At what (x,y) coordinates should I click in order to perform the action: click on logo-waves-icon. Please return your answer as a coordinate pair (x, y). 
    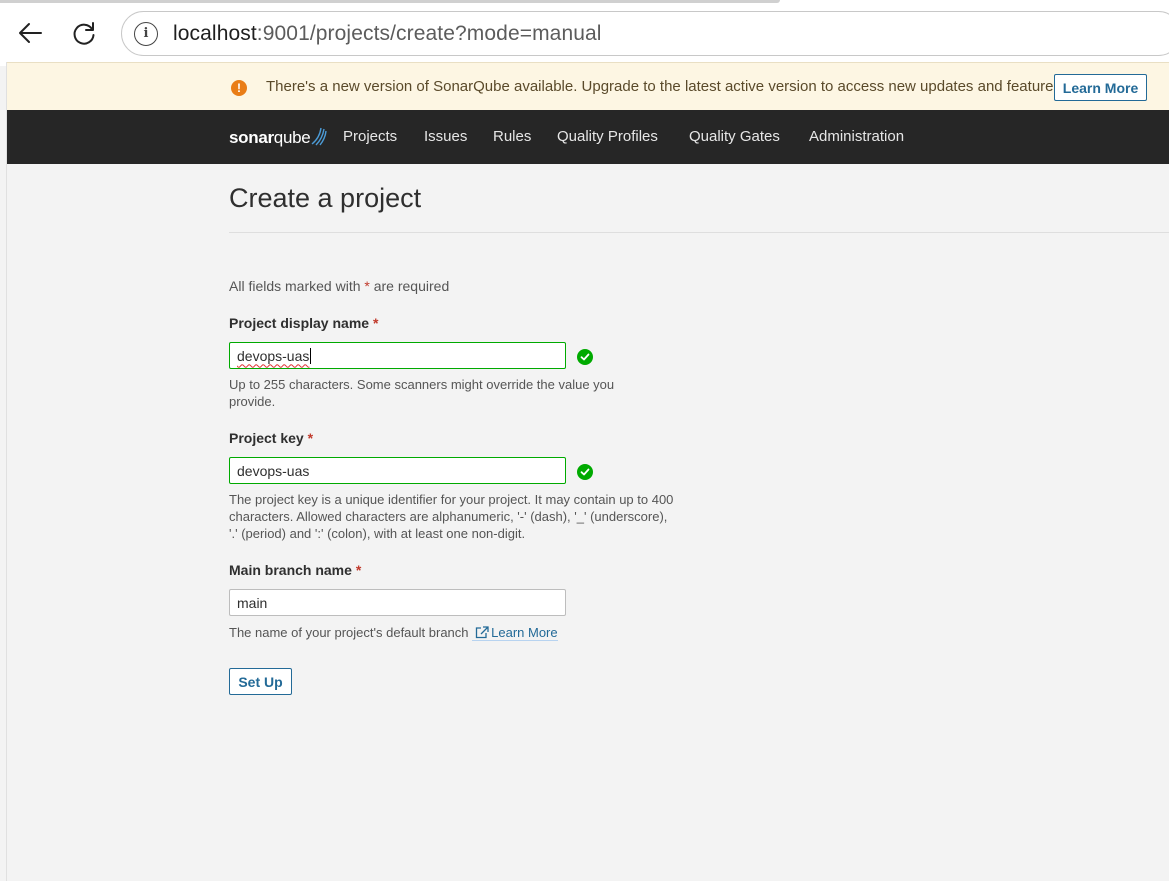
    Looking at the image, I should click on (319, 136).